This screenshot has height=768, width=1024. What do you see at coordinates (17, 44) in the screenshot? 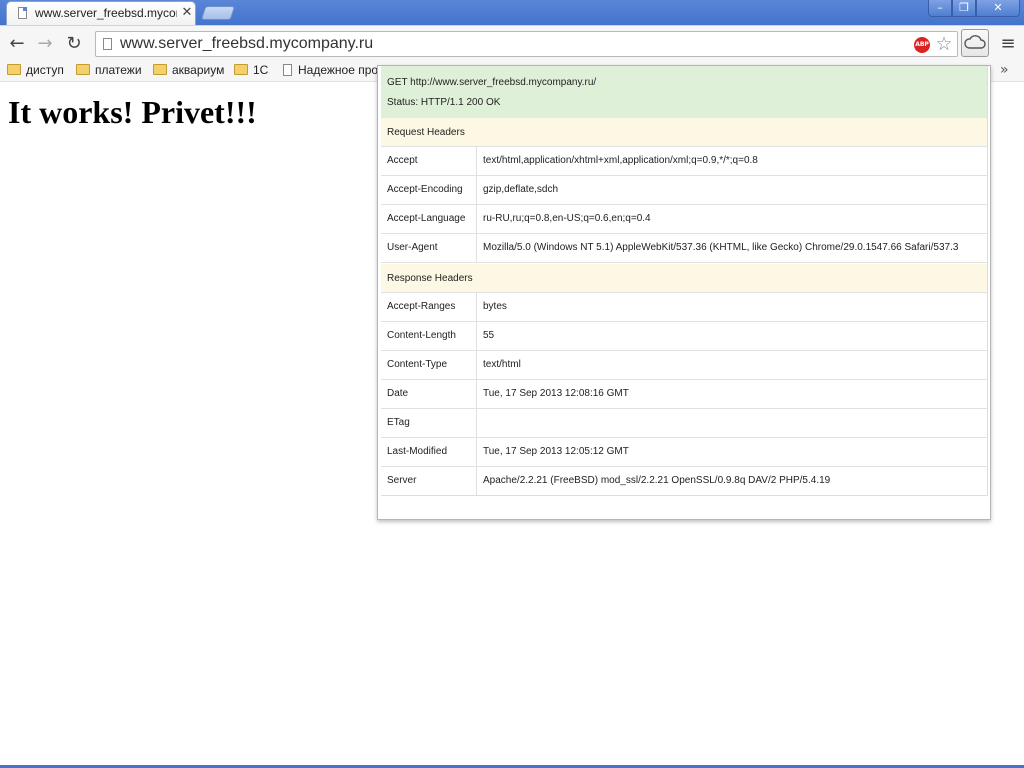
I see `back-button: ←` at bounding box center [17, 44].